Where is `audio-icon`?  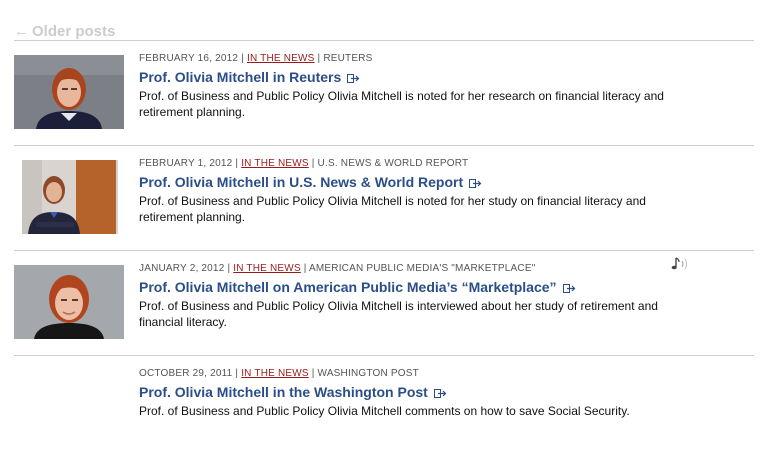
audio-icon is located at coordinates (681, 266).